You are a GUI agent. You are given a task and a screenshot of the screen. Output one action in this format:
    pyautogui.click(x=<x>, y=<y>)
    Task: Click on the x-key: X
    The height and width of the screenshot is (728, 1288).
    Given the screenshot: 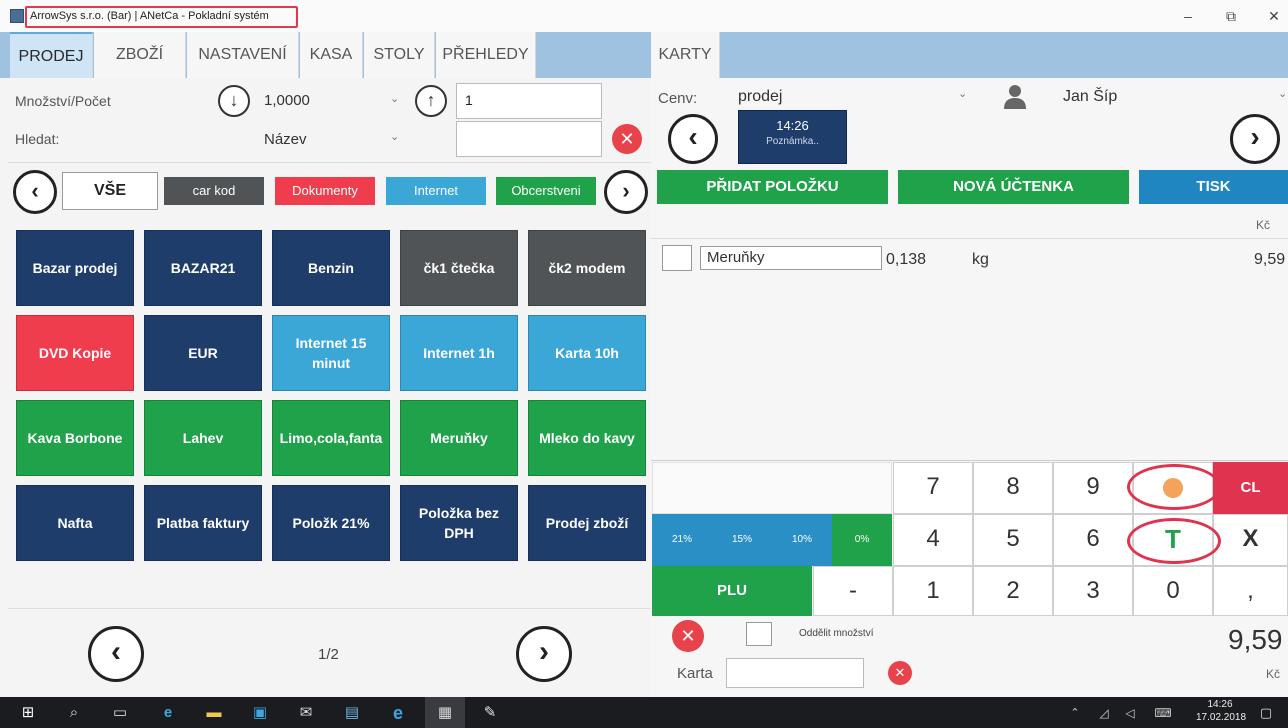 What is the action you would take?
    pyautogui.click(x=1250, y=540)
    